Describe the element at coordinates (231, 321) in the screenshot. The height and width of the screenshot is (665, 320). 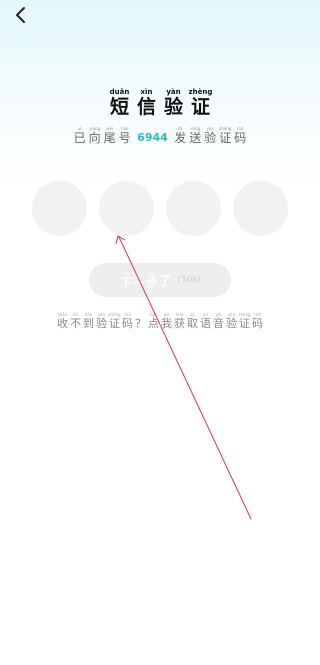
I see `link-char: yàn 验` at that location.